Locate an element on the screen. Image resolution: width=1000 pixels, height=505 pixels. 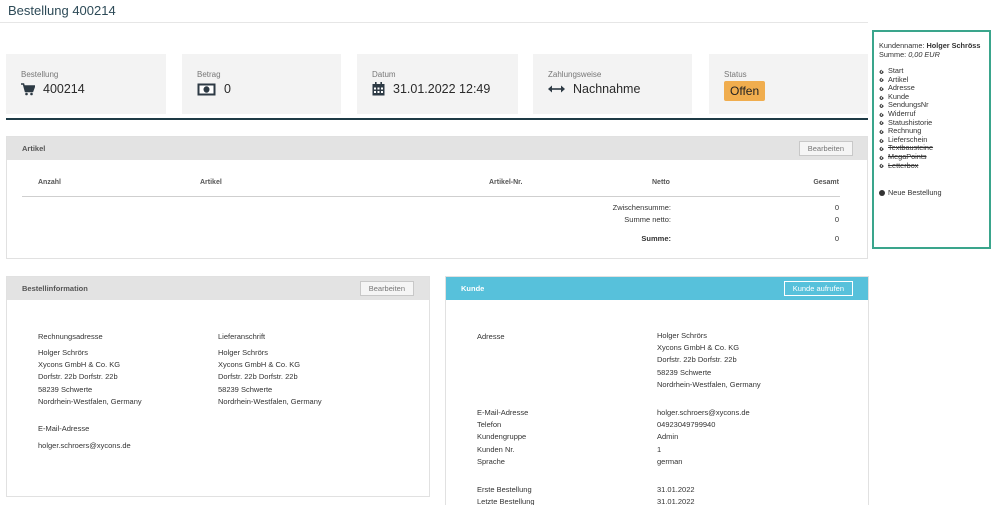
calendar-icon is located at coordinates (378, 89).